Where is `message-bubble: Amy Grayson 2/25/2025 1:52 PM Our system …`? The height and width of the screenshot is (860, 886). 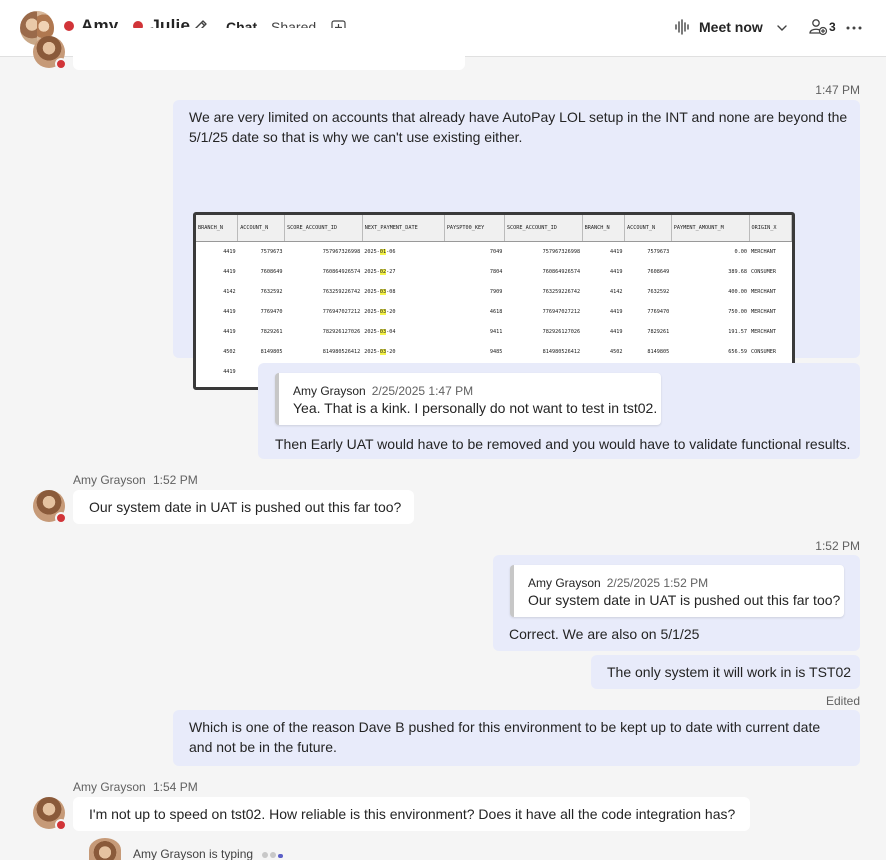 message-bubble: Amy Grayson 2/25/2025 1:52 PM Our system … is located at coordinates (676, 603).